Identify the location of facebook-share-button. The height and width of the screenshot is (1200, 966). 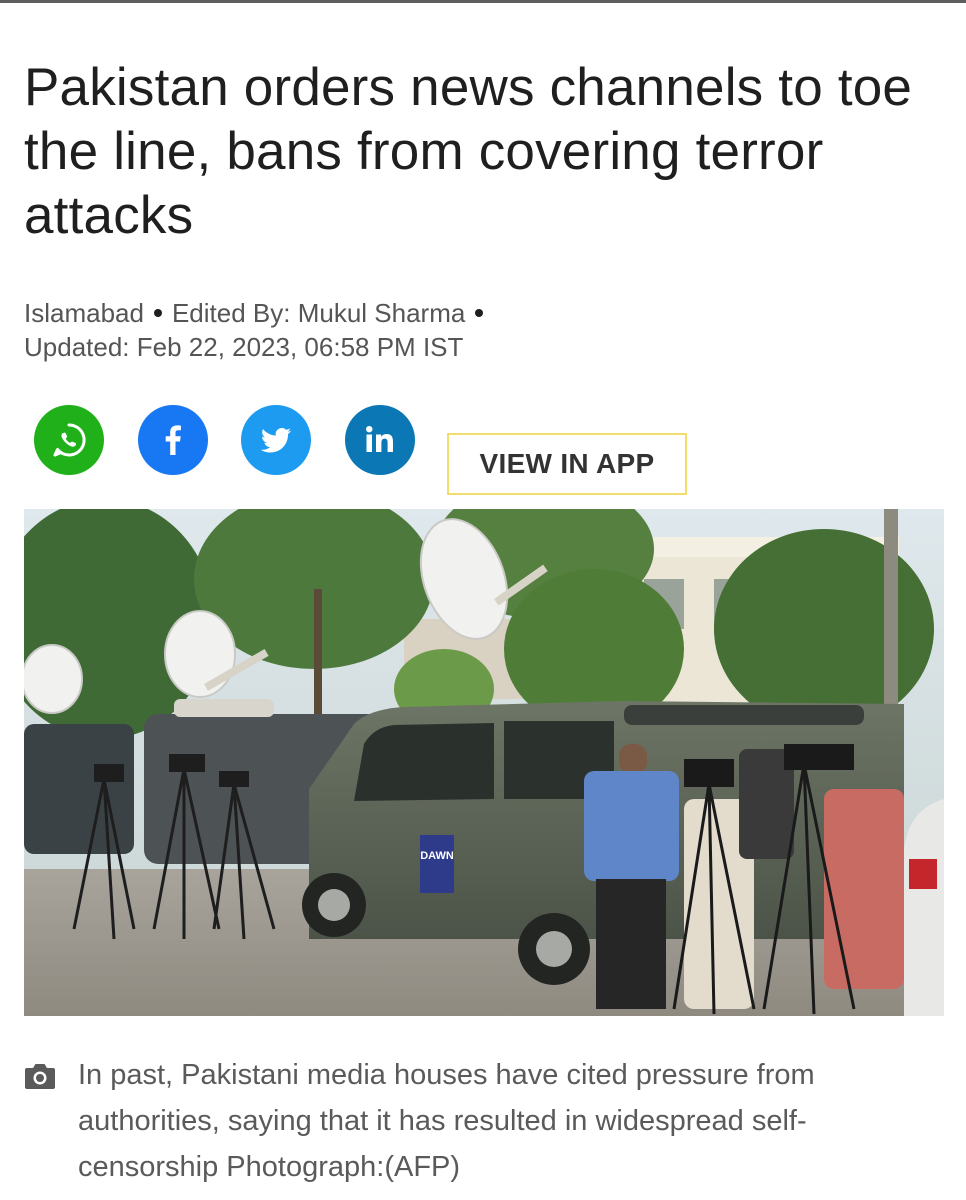
(173, 440).